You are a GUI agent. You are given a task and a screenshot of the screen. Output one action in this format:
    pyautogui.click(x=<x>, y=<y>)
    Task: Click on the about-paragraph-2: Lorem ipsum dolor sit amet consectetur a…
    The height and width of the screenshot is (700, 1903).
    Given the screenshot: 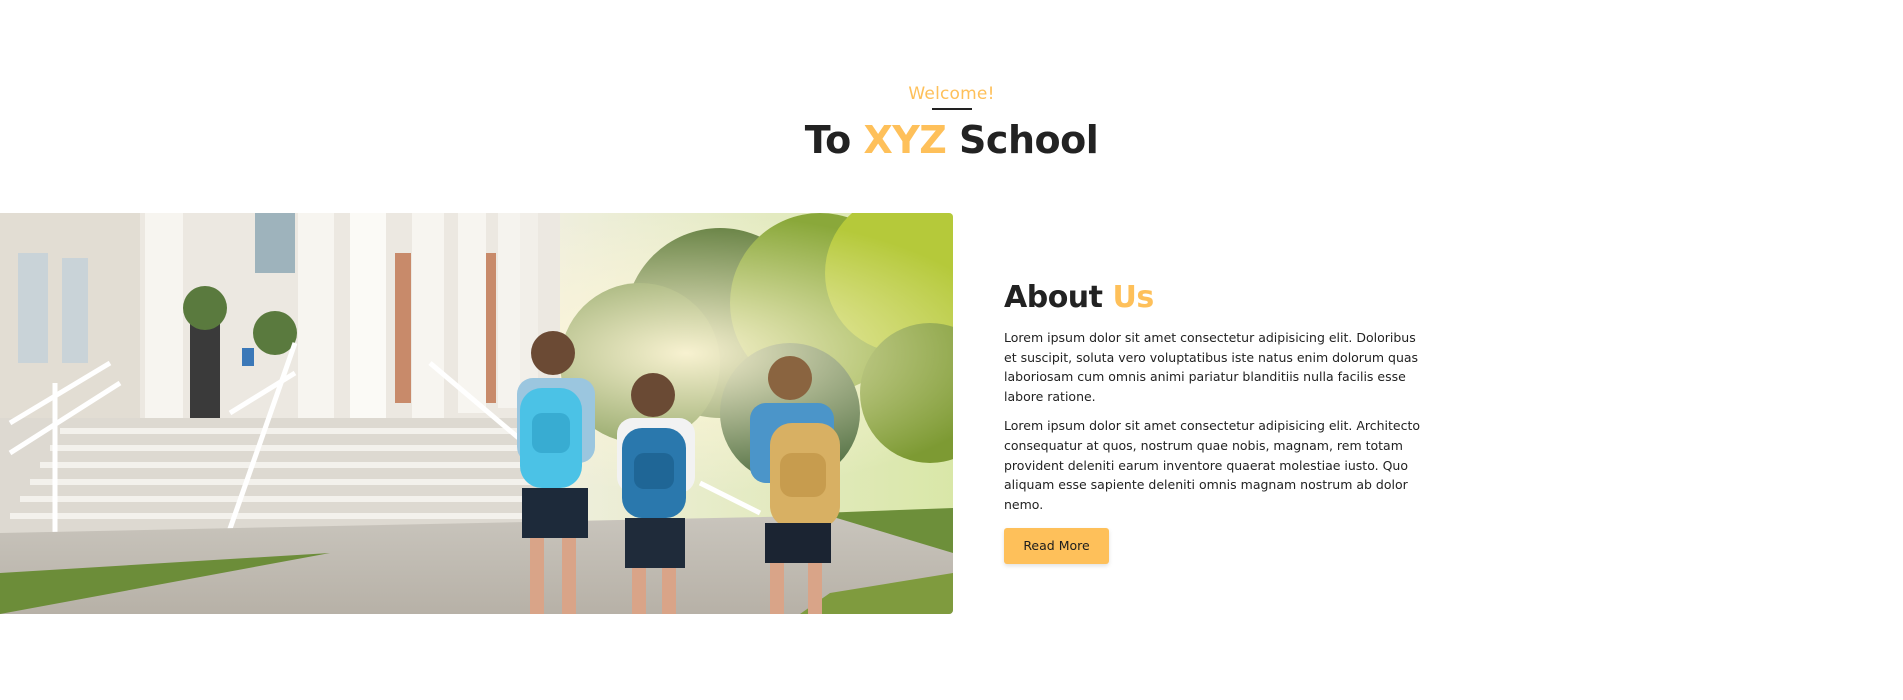 What is the action you would take?
    pyautogui.click(x=1212, y=465)
    